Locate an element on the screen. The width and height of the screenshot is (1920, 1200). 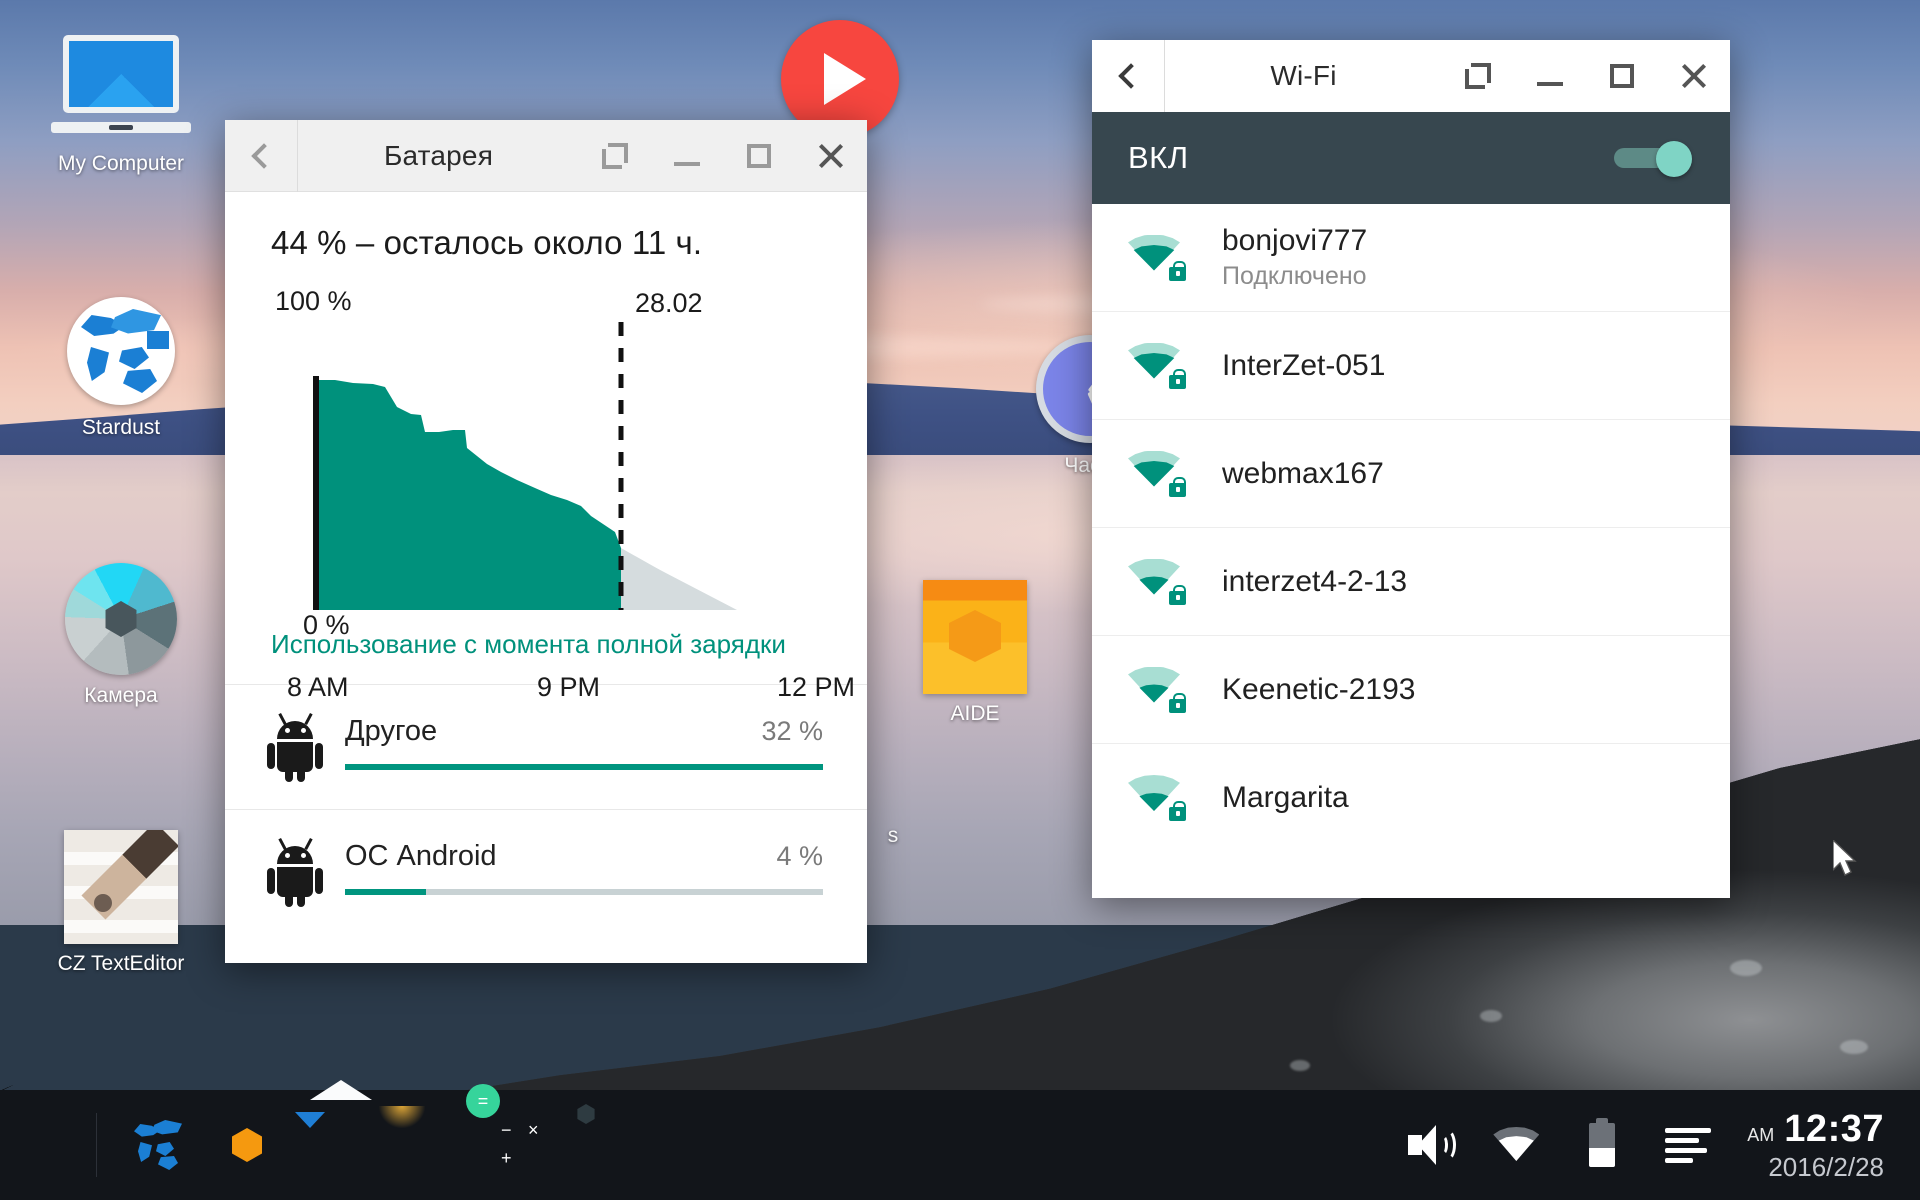
browser-icon is located at coordinates (157, 1145).